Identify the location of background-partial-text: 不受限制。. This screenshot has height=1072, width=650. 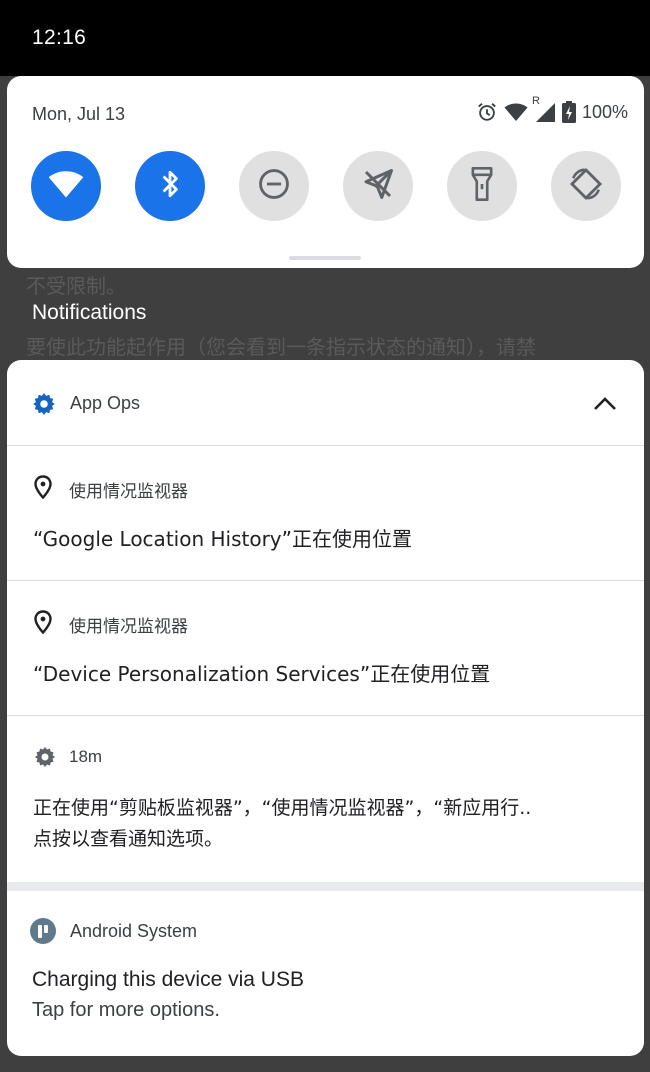
(76, 286).